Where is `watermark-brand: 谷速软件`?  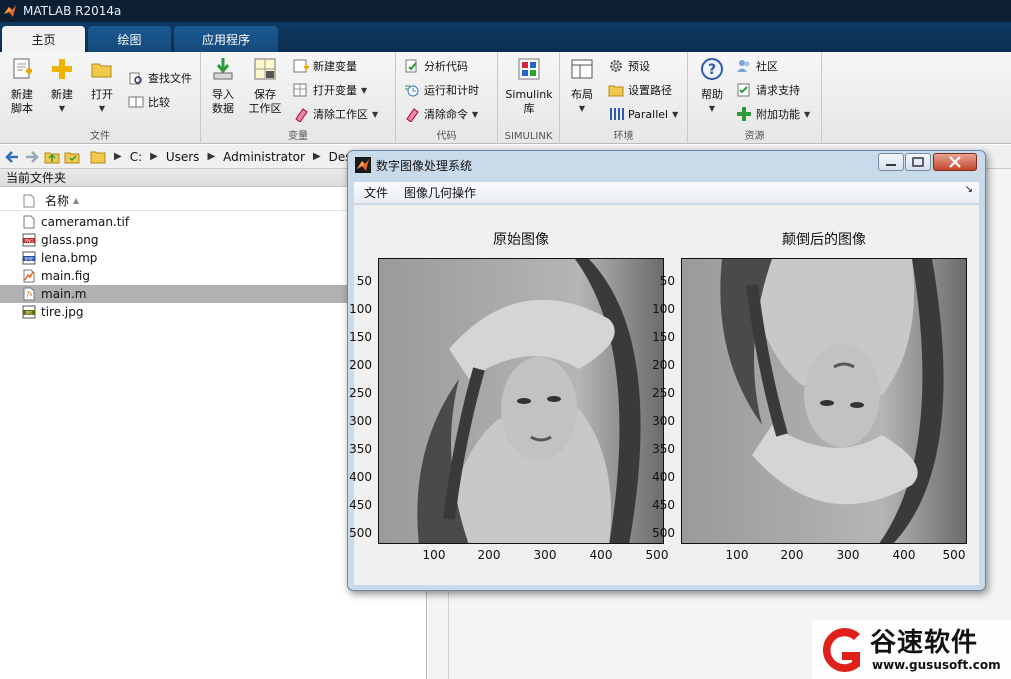
watermark-brand: 谷速软件 is located at coordinates (924, 643).